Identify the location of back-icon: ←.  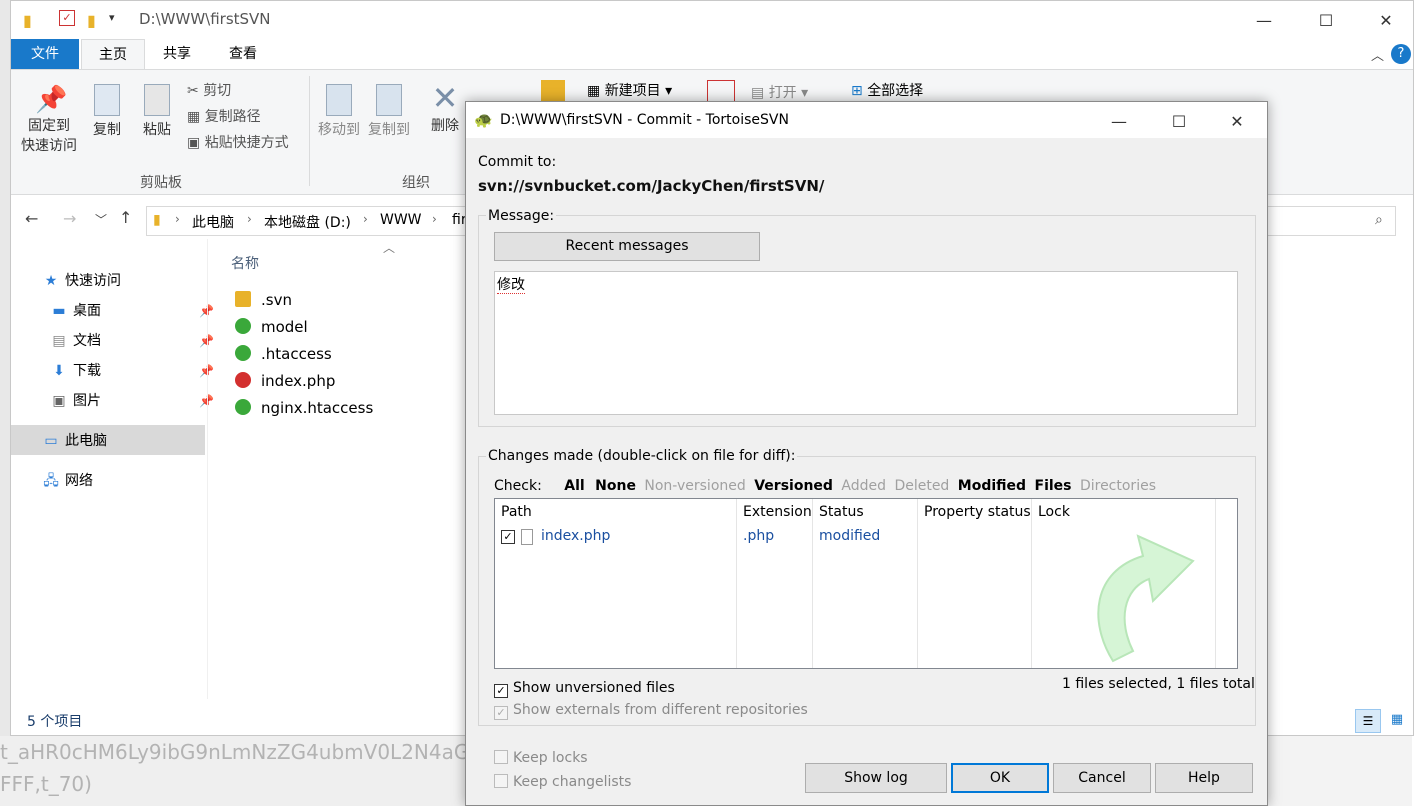
(31, 218).